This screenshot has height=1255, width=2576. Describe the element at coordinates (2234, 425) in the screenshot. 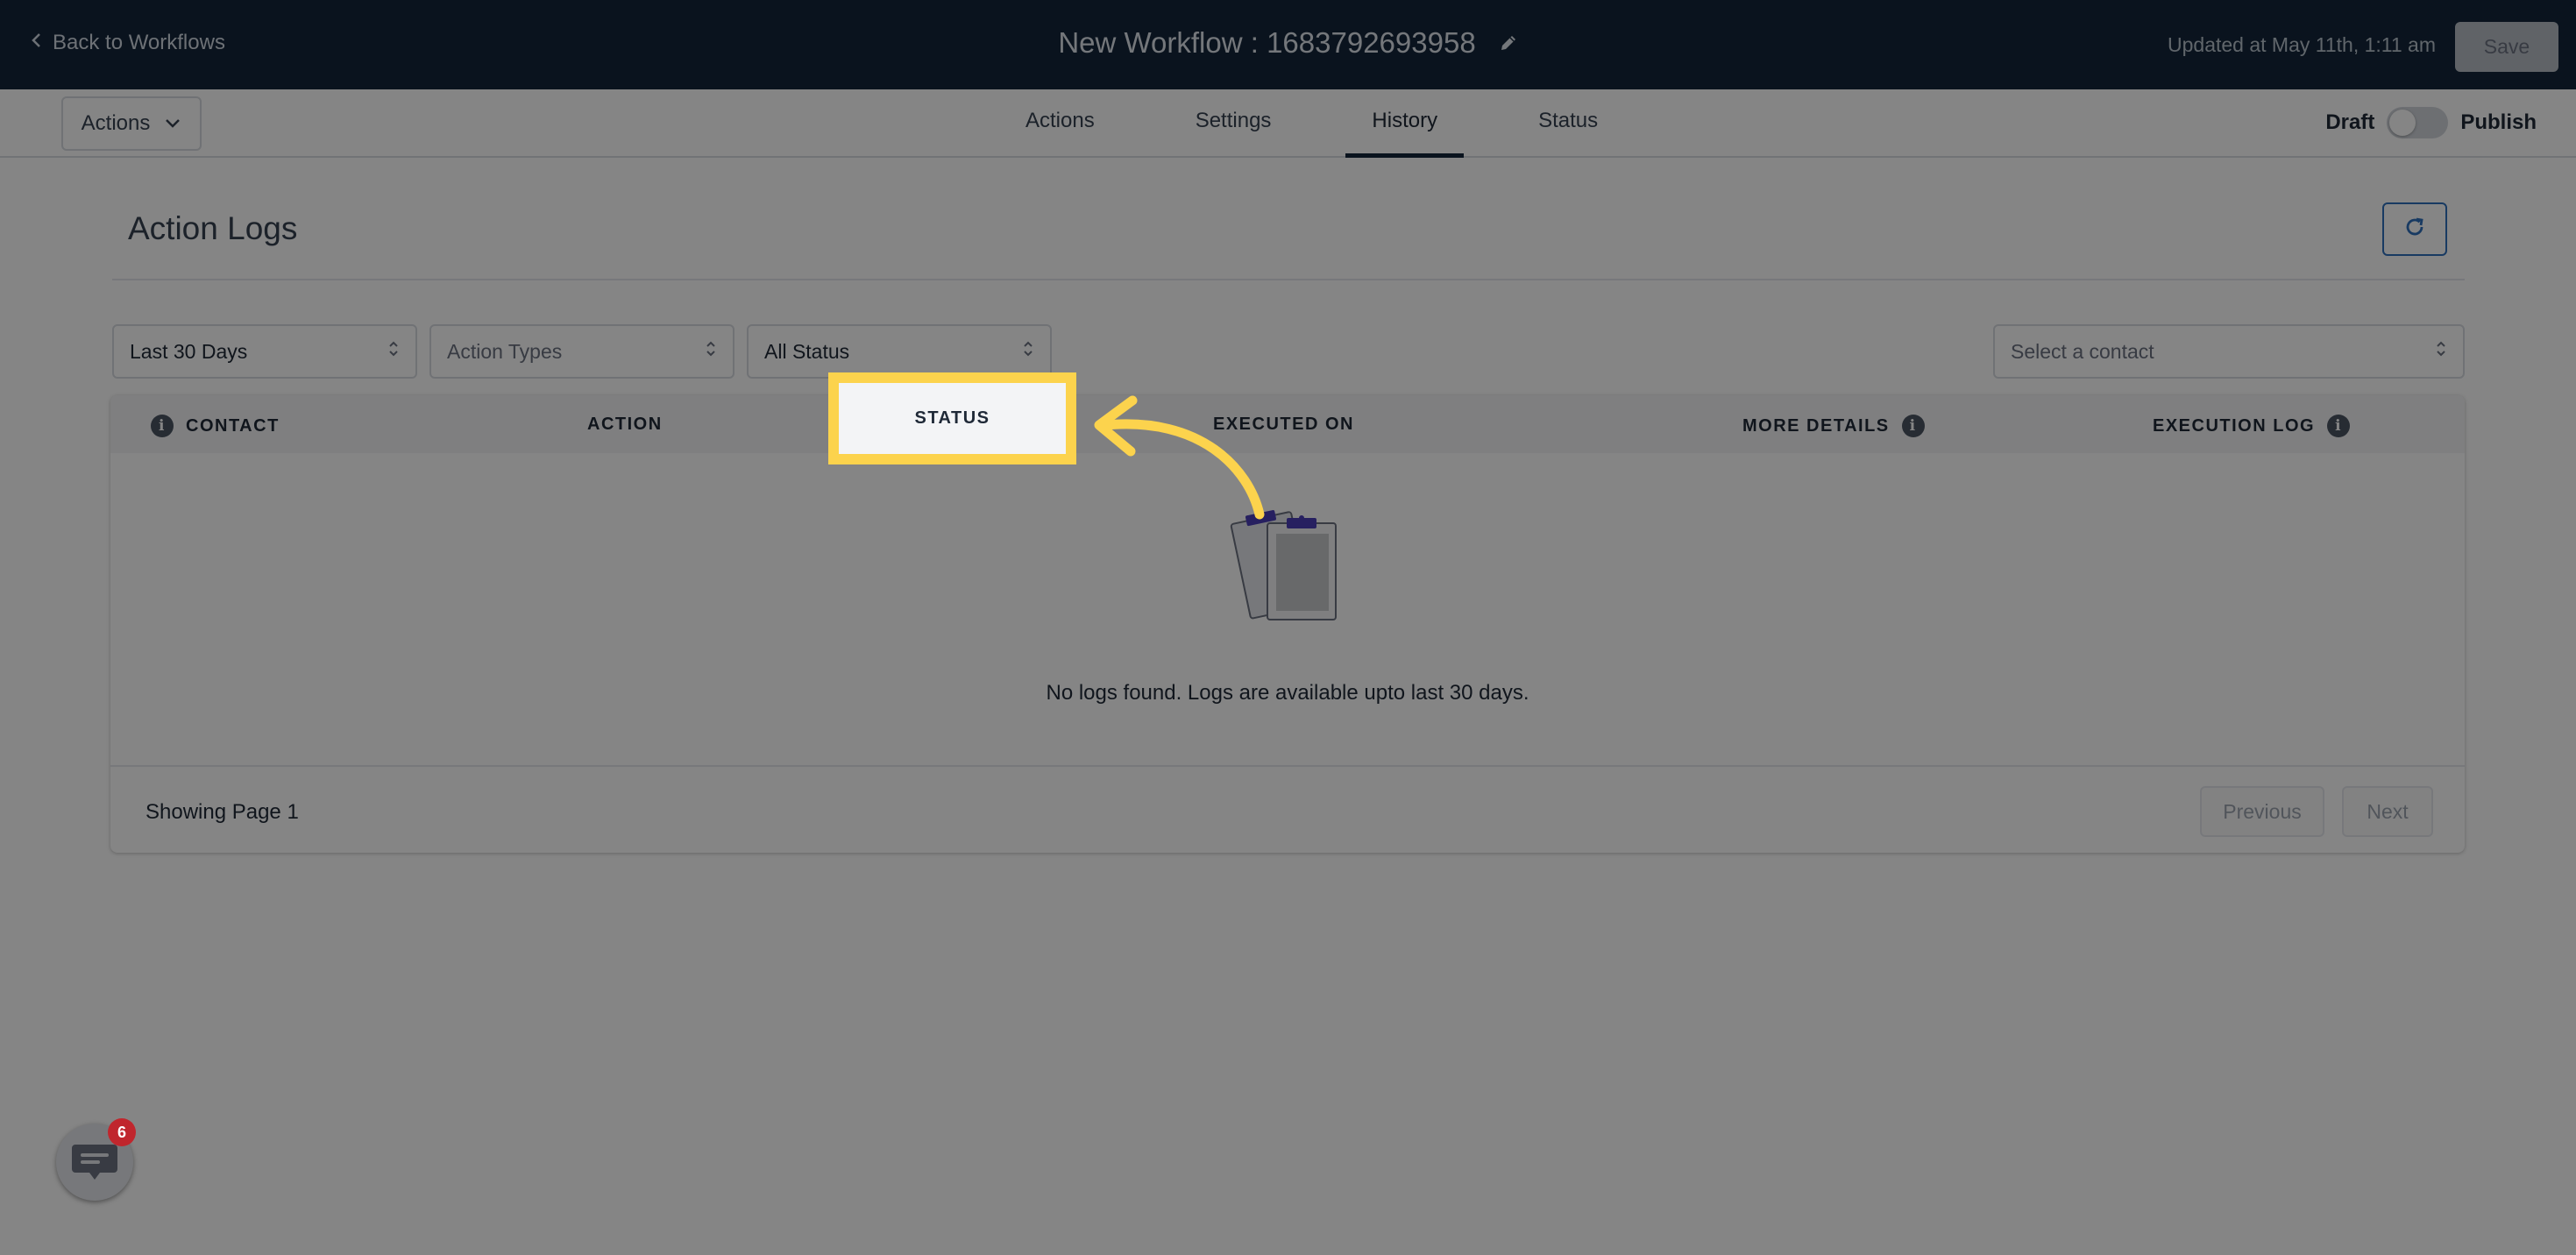

I see `column-execution-log-label: EXECUTION LOG` at that location.